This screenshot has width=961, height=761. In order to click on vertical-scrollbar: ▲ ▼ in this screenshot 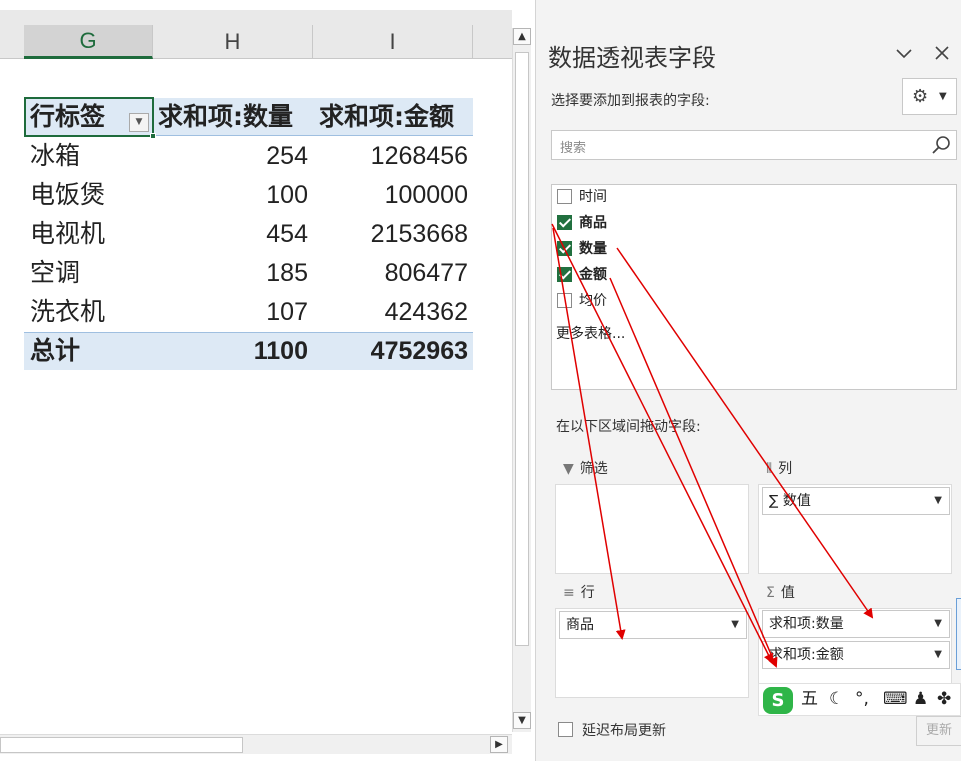, I will do `click(521, 380)`.